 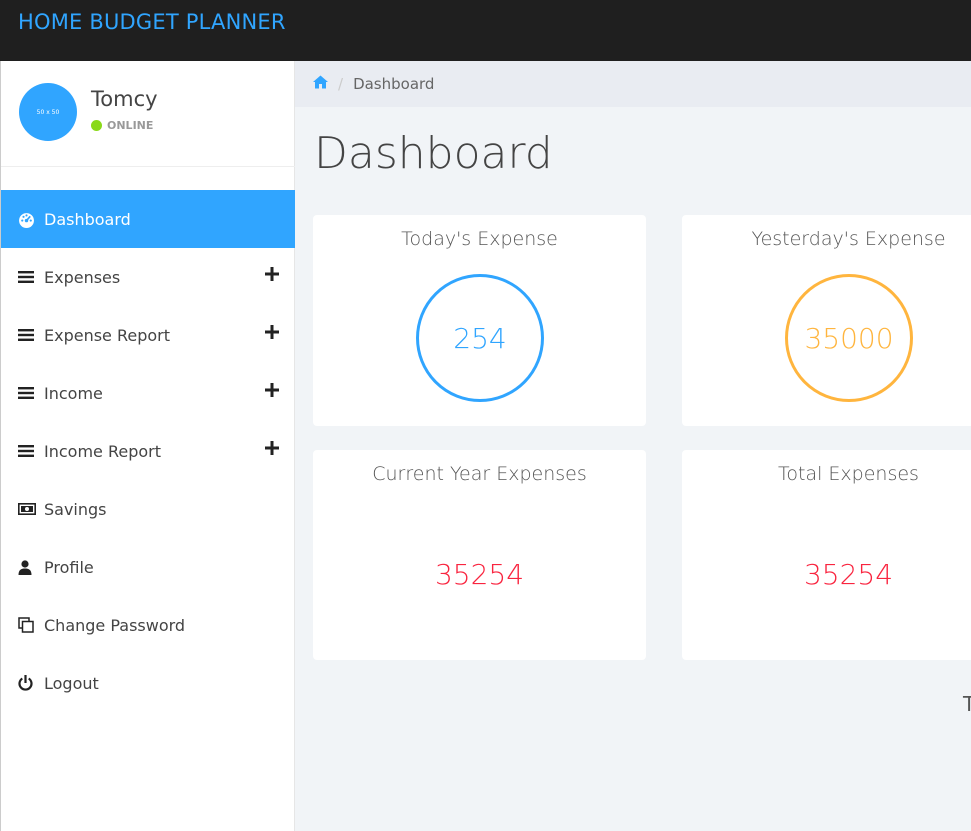 What do you see at coordinates (148, 393) in the screenshot?
I see `sidebar-item-income: Income` at bounding box center [148, 393].